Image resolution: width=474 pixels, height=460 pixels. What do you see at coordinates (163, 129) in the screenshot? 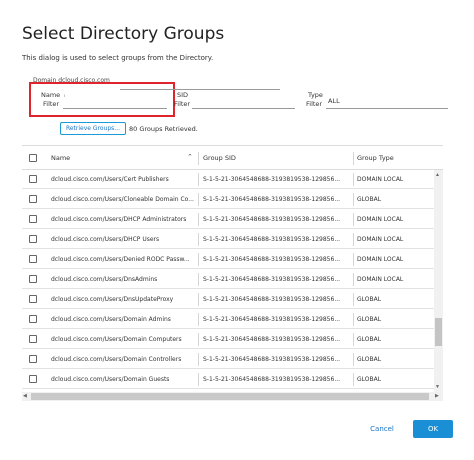
I see `retrieved-count: 80 Groups Retrieved.` at bounding box center [163, 129].